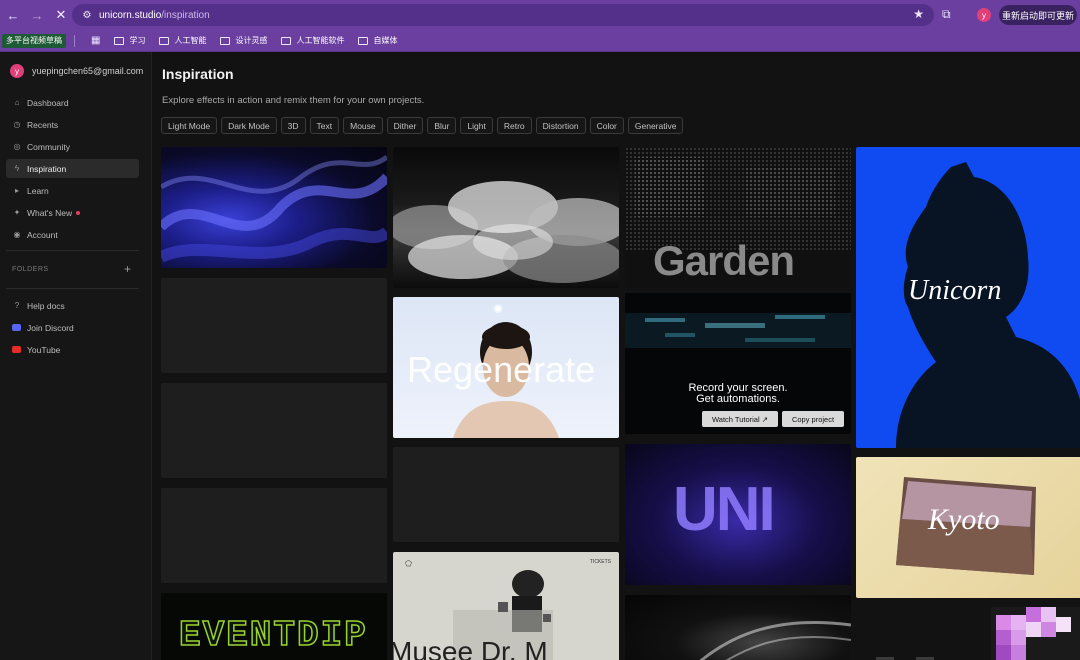  I want to click on clock-icon: ◷, so click(17, 124).